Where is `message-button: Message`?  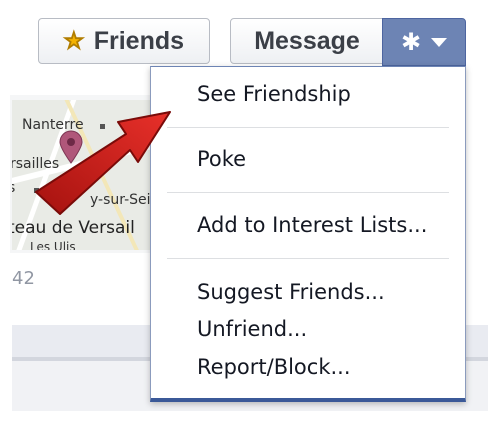
message-button: Message is located at coordinates (307, 41).